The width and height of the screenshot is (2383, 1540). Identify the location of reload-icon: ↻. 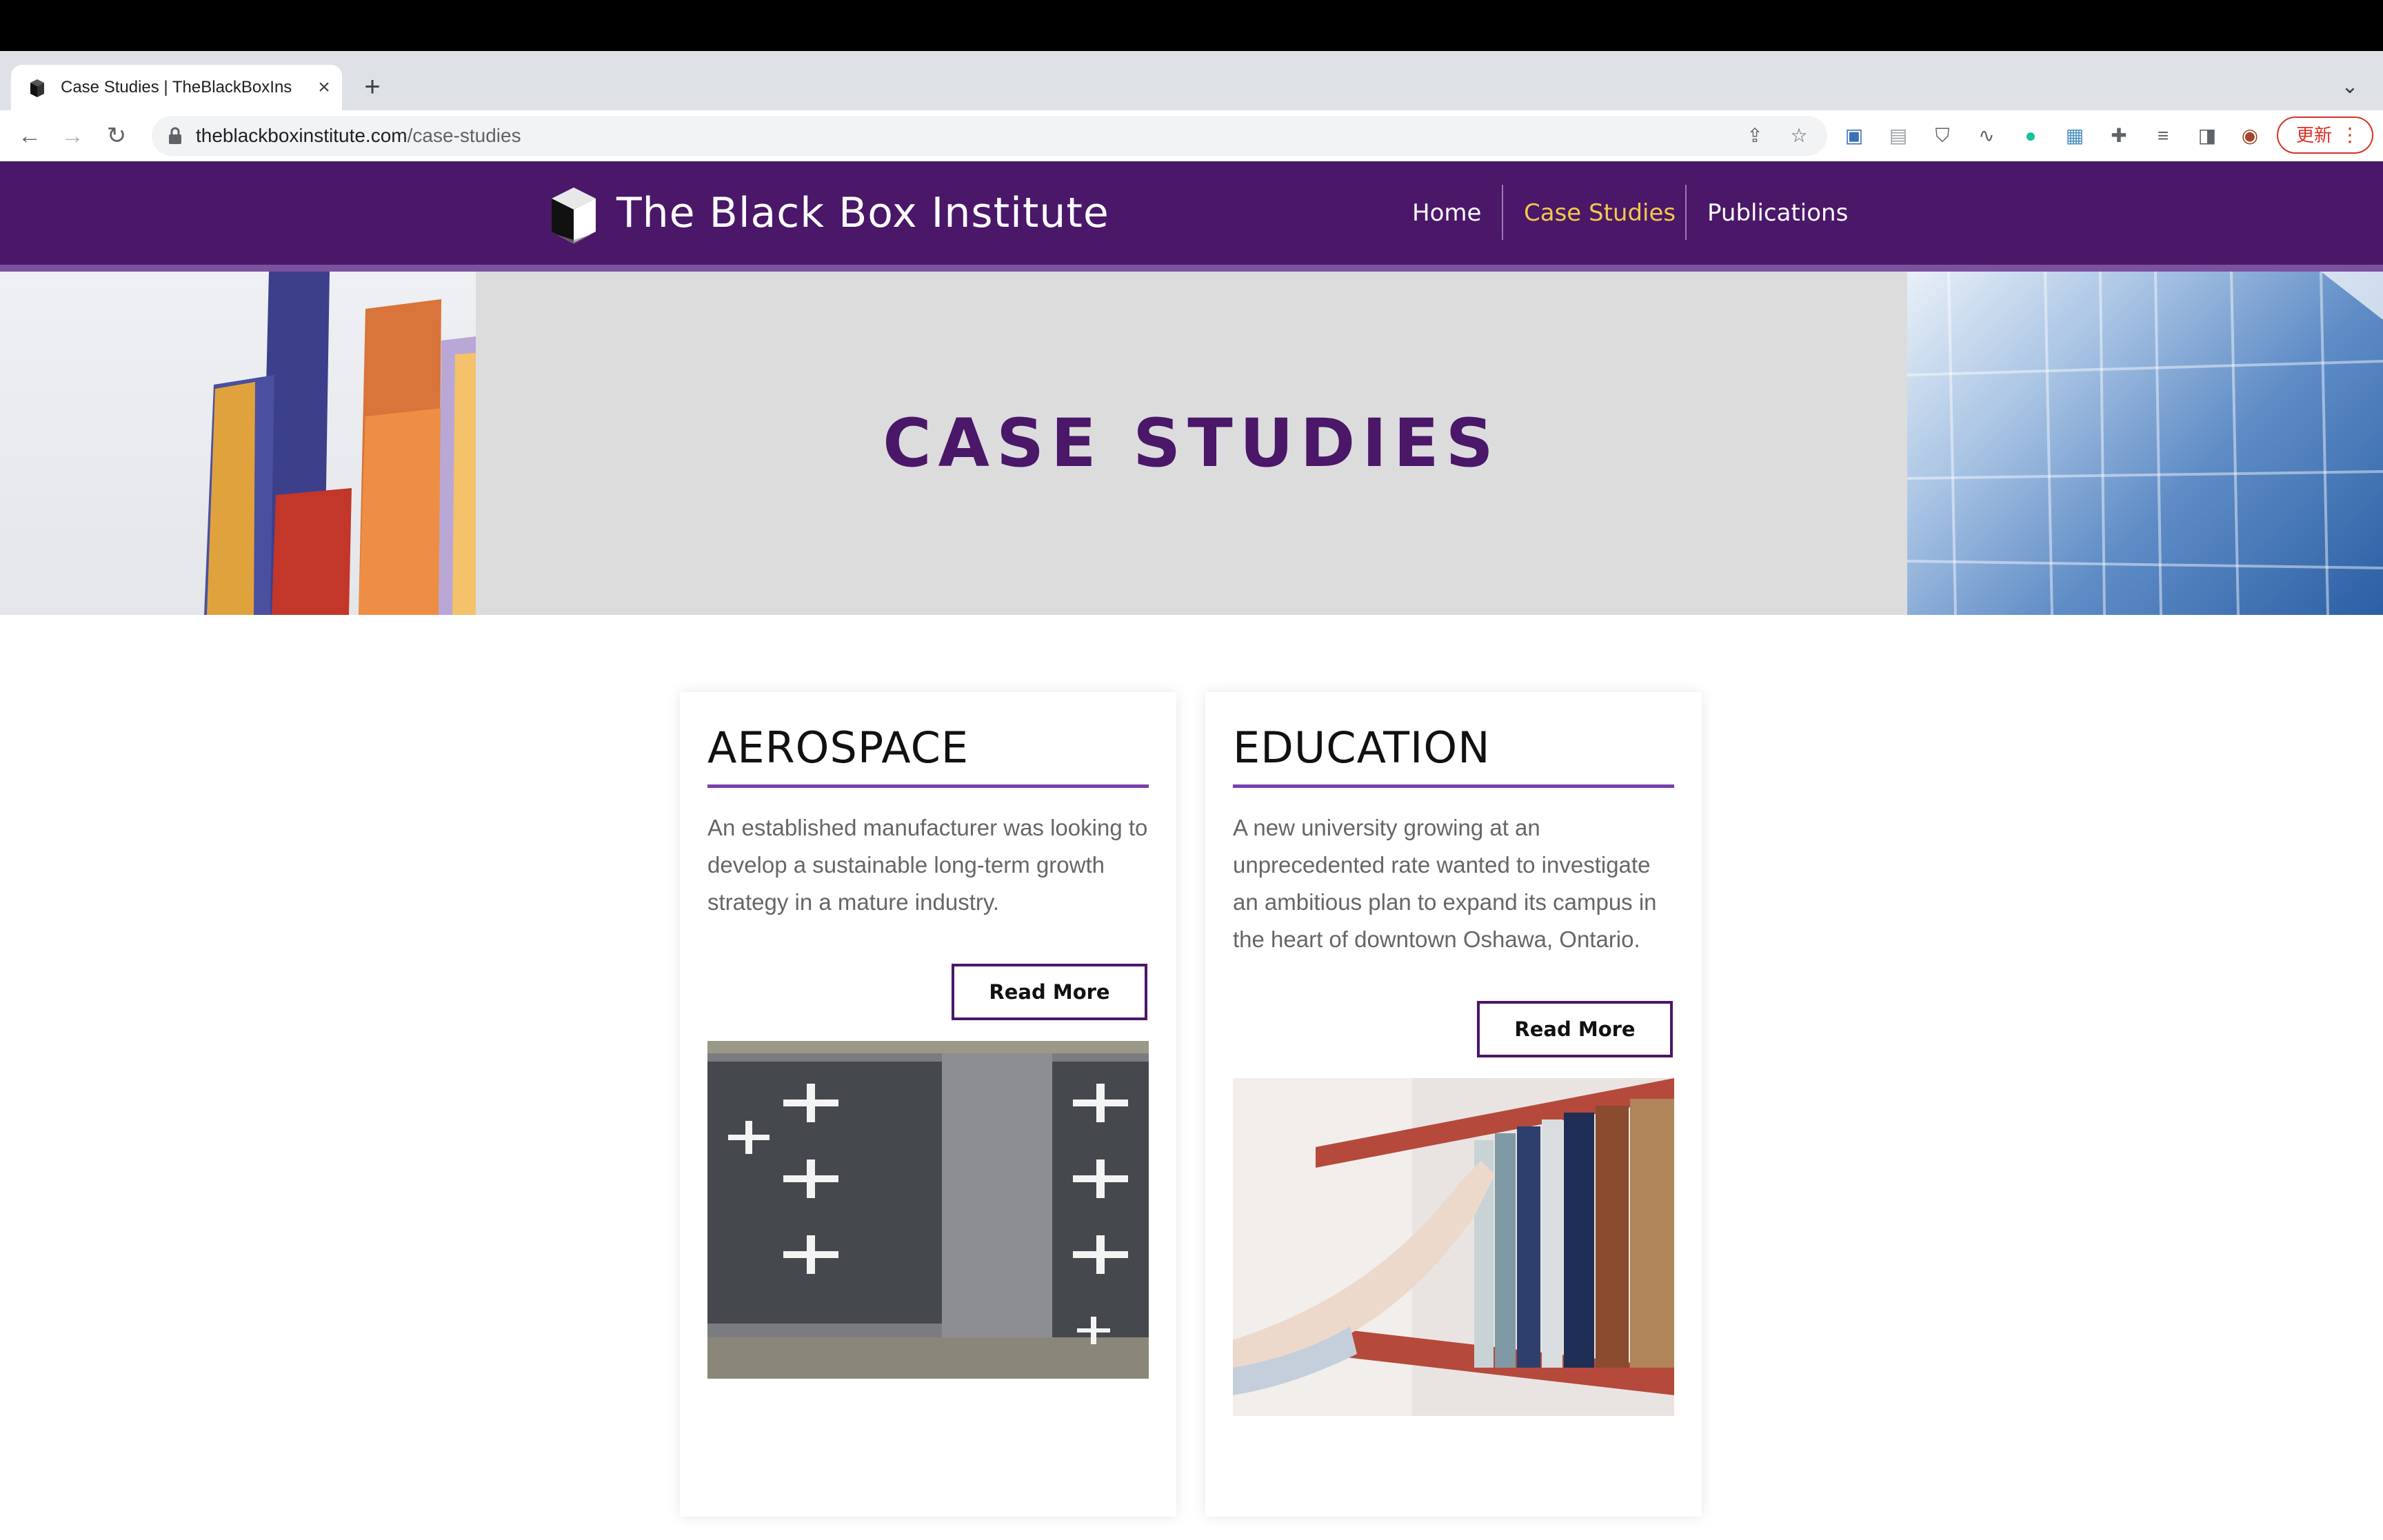
(116, 136).